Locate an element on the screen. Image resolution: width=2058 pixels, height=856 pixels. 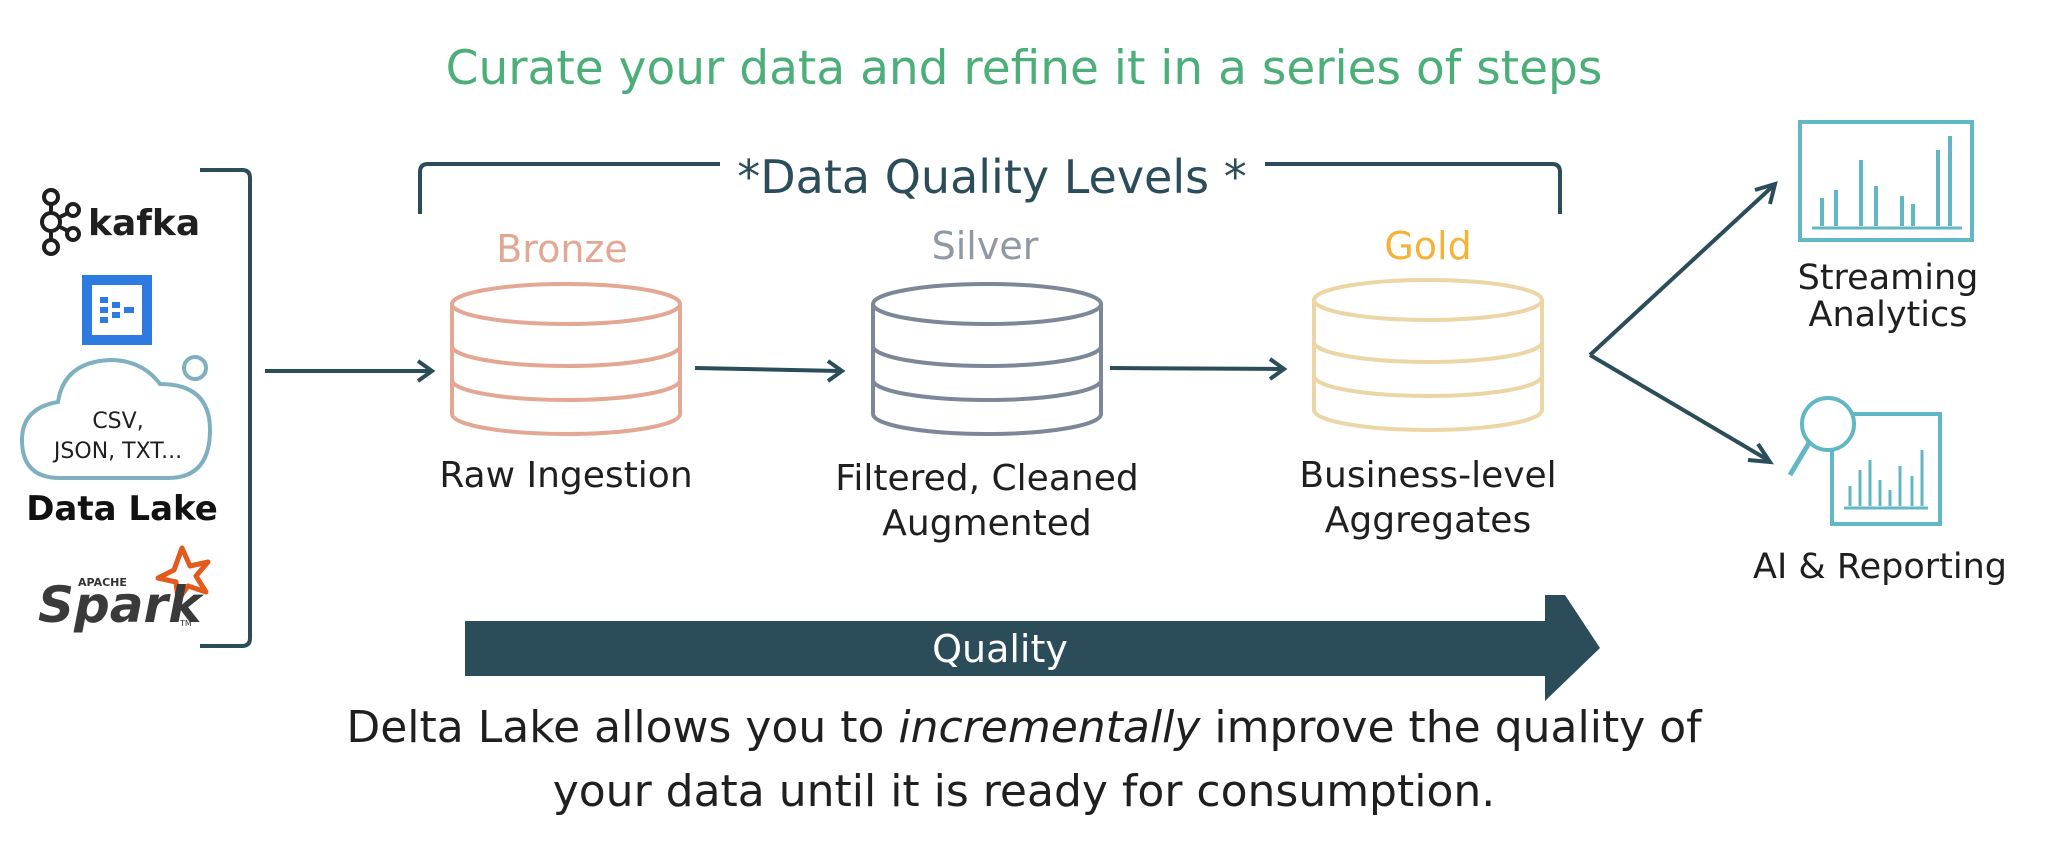
silver-database-icon is located at coordinates (987, 359).